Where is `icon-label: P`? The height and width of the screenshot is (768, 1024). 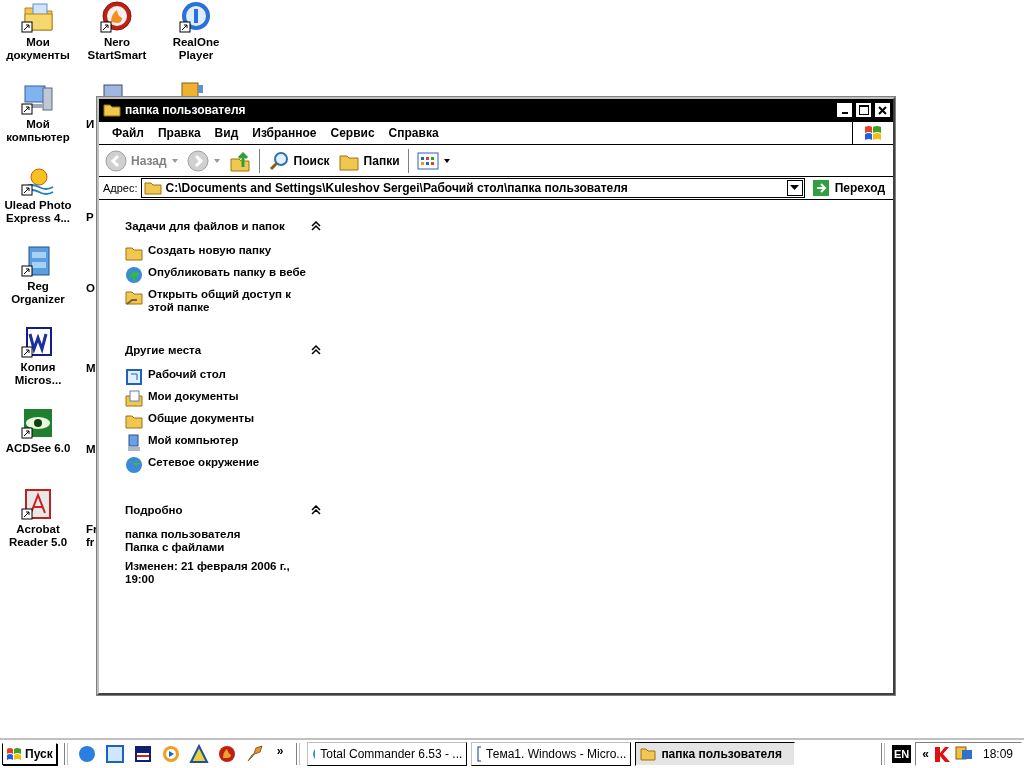
icon-label: P is located at coordinates (90, 217).